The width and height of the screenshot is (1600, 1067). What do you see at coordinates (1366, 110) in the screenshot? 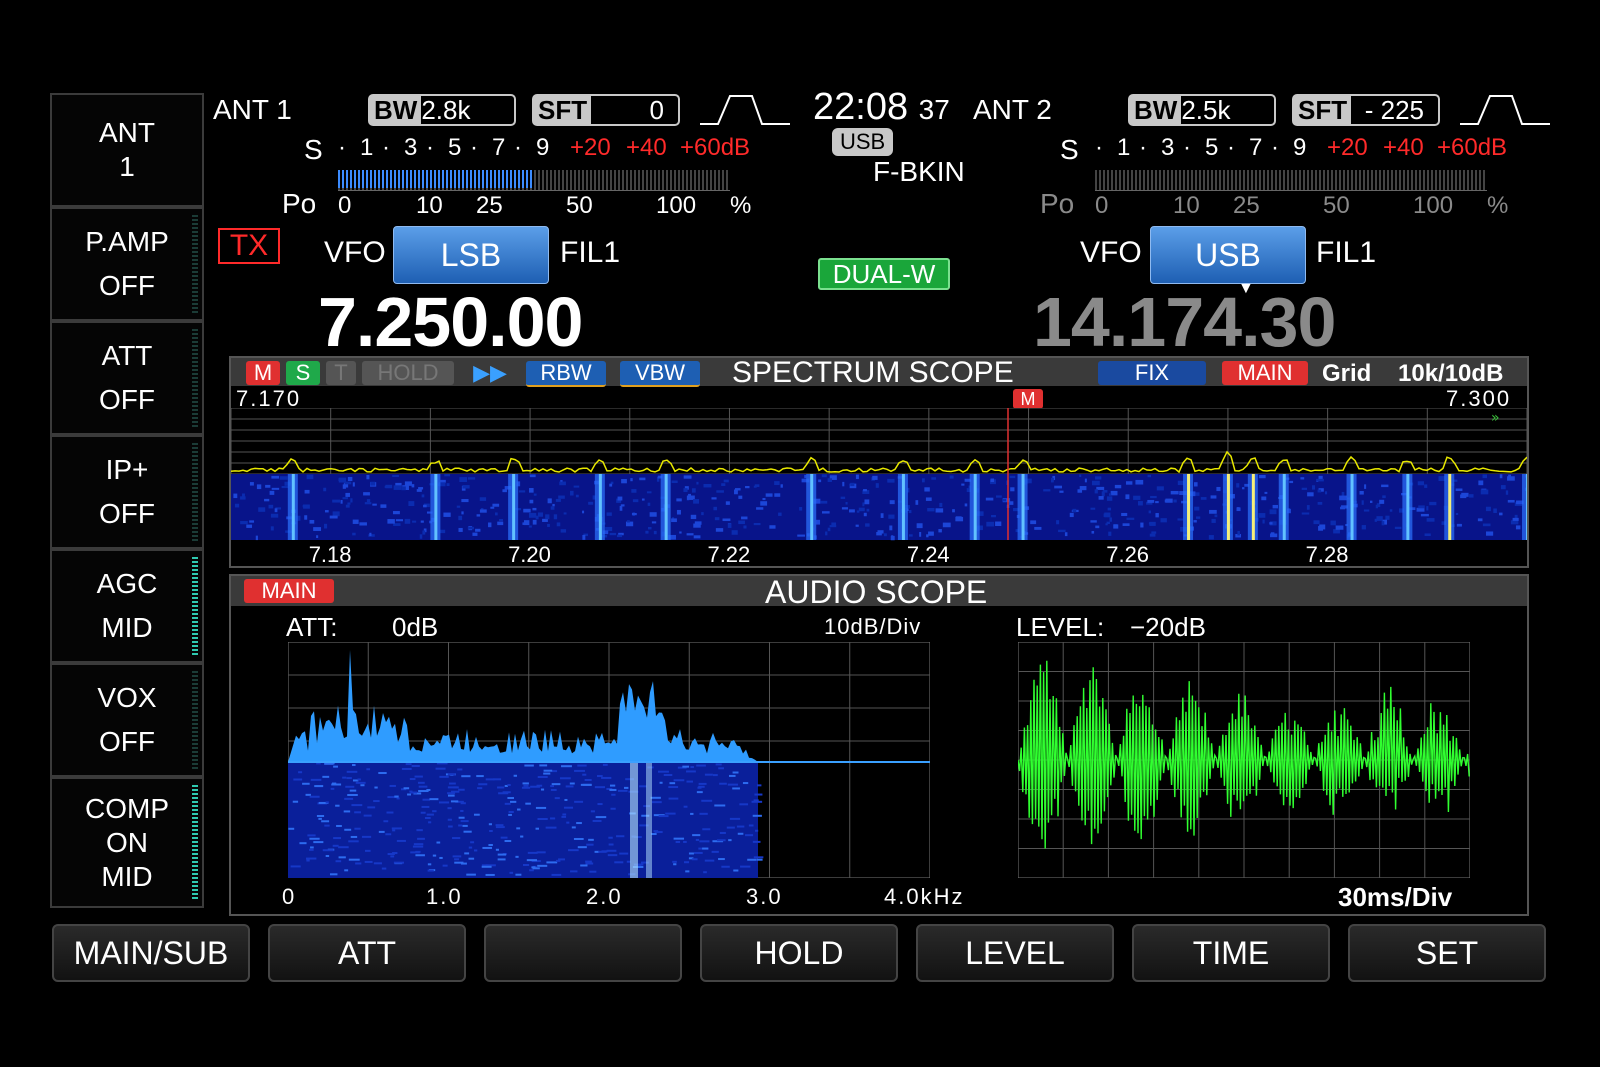
I see `sub-sft-display: SFT - 225` at bounding box center [1366, 110].